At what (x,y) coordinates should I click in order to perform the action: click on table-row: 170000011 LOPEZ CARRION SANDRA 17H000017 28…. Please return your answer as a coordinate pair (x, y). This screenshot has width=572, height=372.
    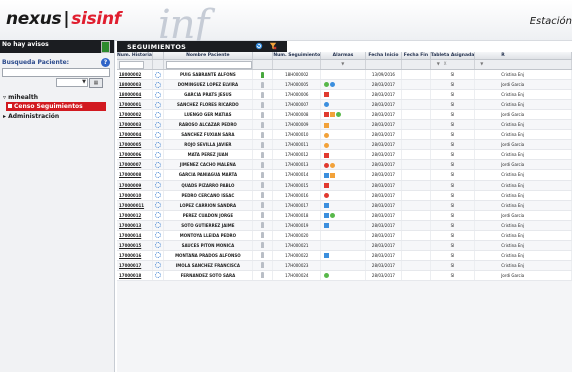
    Looking at the image, I should click on (344, 205).